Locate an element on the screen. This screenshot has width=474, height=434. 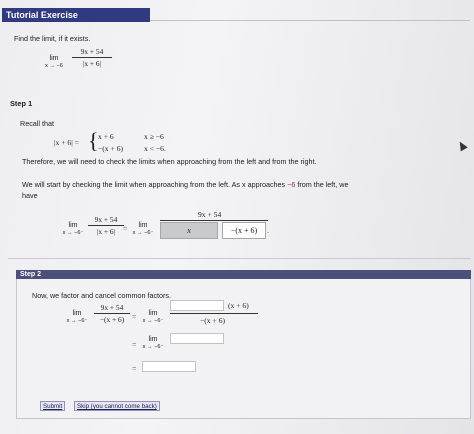
case2-cond: x < −6. is located at coordinates (155, 148).